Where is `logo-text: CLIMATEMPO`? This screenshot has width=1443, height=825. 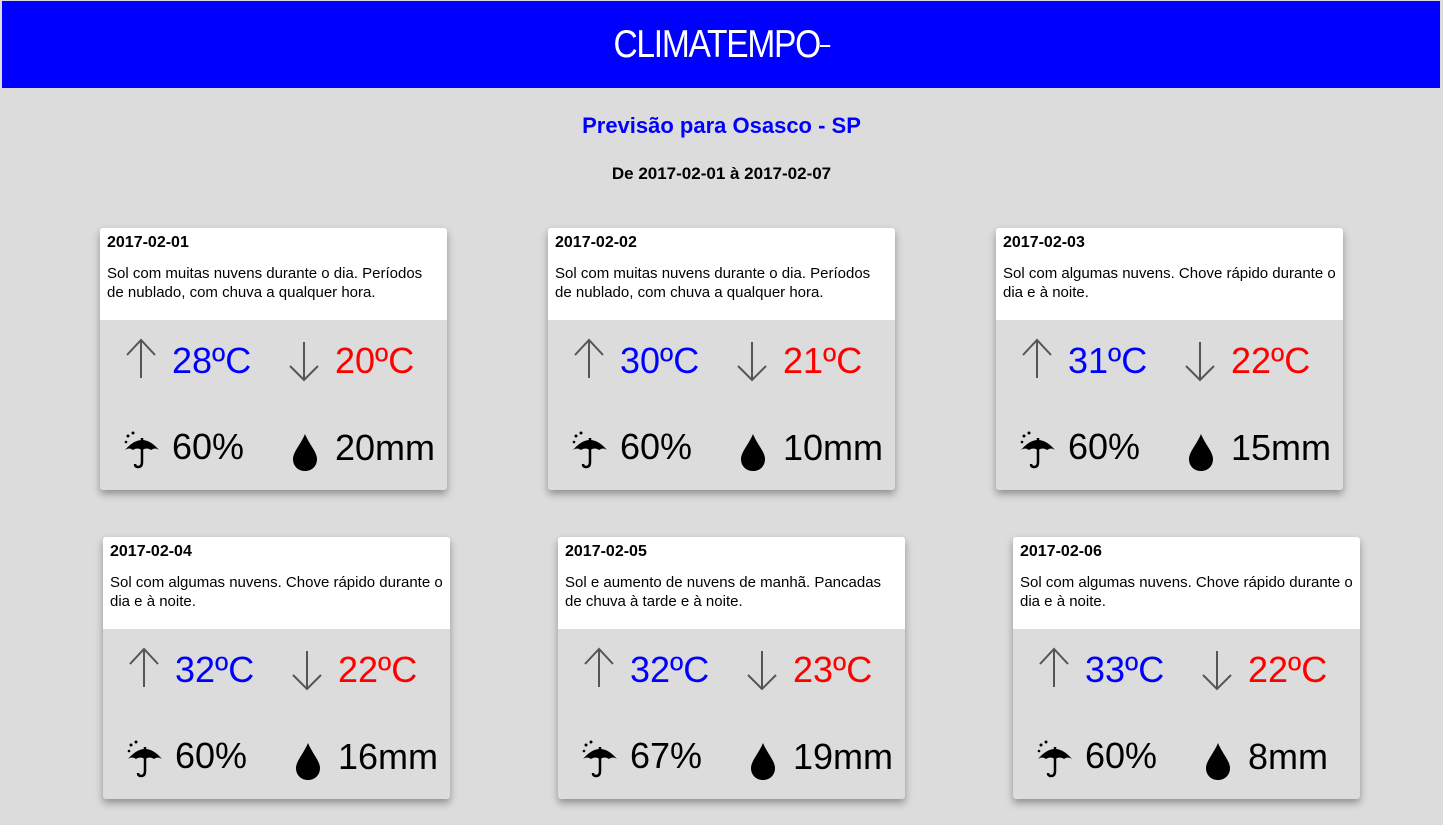 logo-text: CLIMATEMPO is located at coordinates (717, 44).